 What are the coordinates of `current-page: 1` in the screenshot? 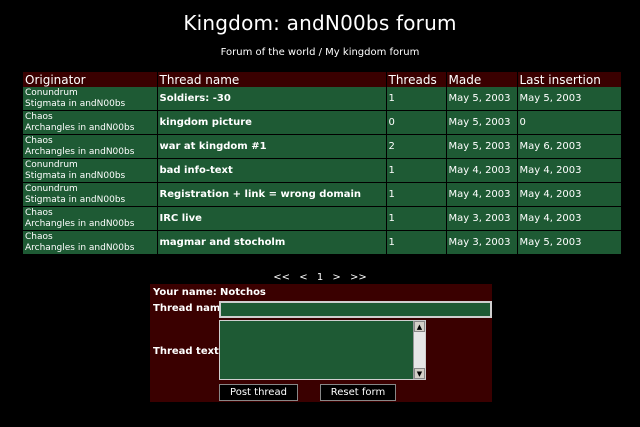 It's located at (320, 277).